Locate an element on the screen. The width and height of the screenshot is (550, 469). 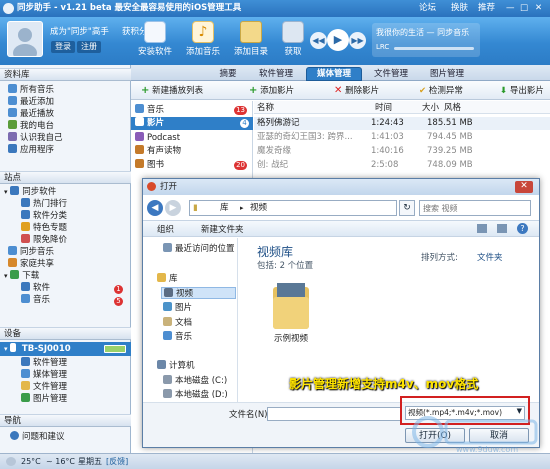
forum-link: 论坛 is located at coordinates (427, 8).